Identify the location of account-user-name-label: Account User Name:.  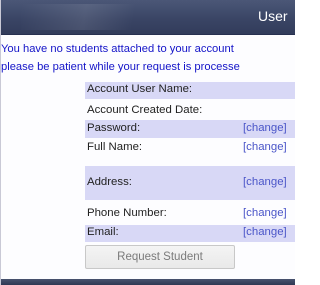
(140, 89).